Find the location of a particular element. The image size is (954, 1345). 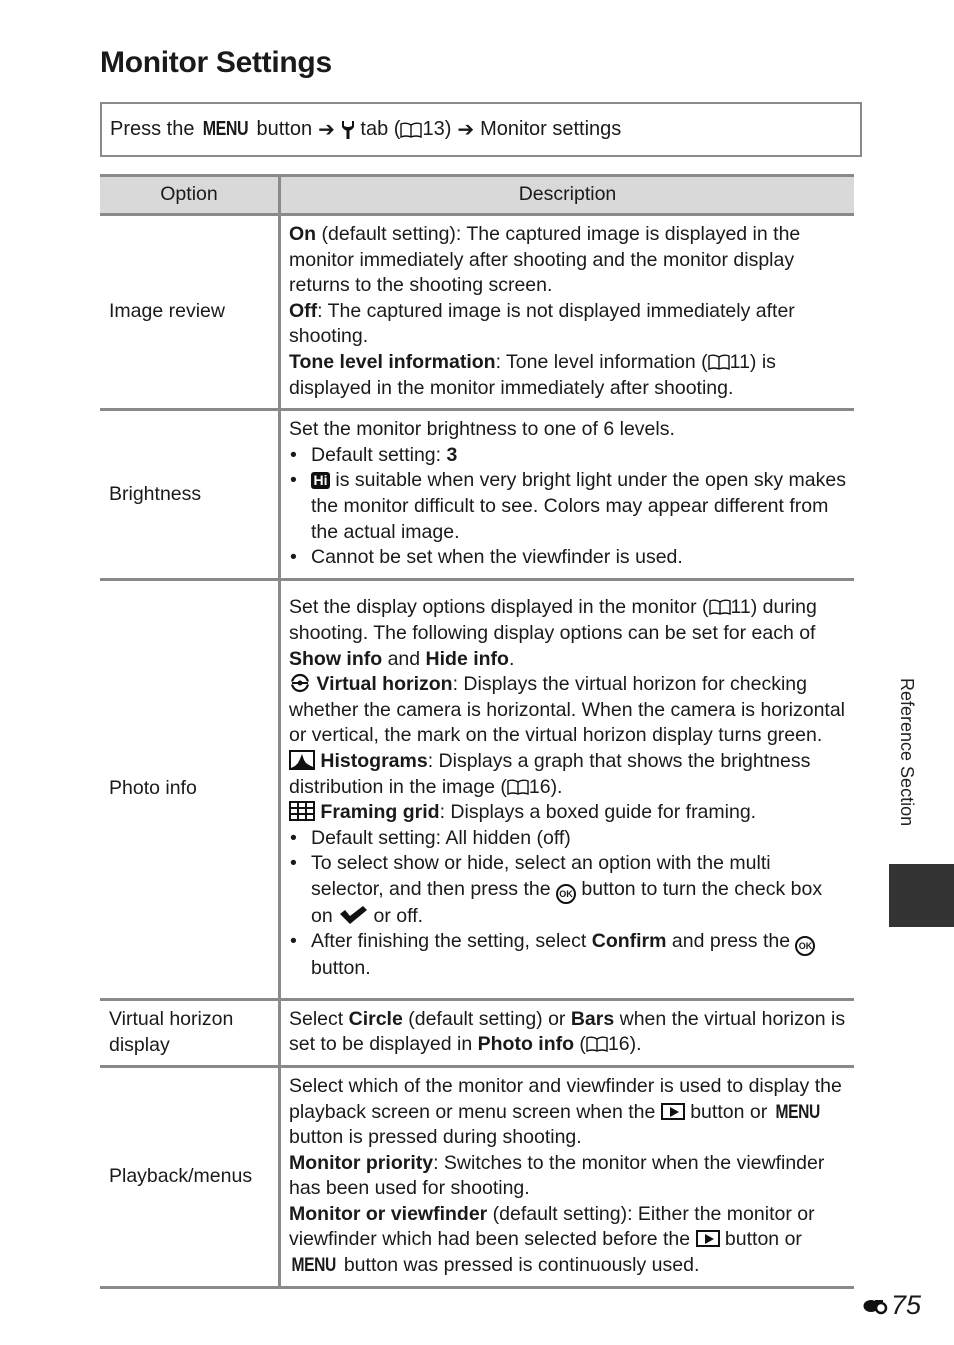

histogram-icon is located at coordinates (302, 759).